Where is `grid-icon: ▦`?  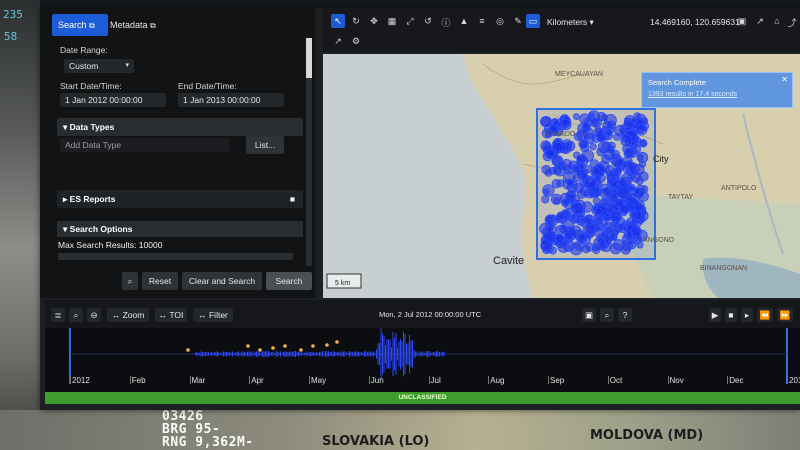 grid-icon: ▦ is located at coordinates (392, 21).